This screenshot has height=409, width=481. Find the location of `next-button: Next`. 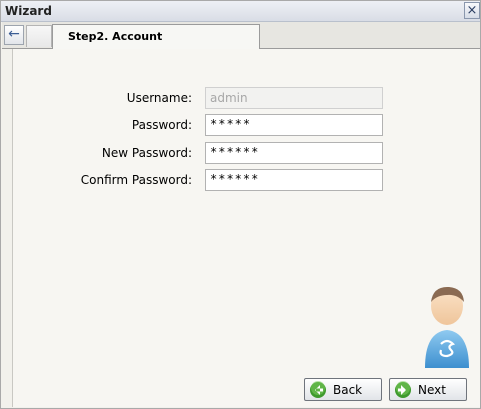

next-button: Next is located at coordinates (428, 389).